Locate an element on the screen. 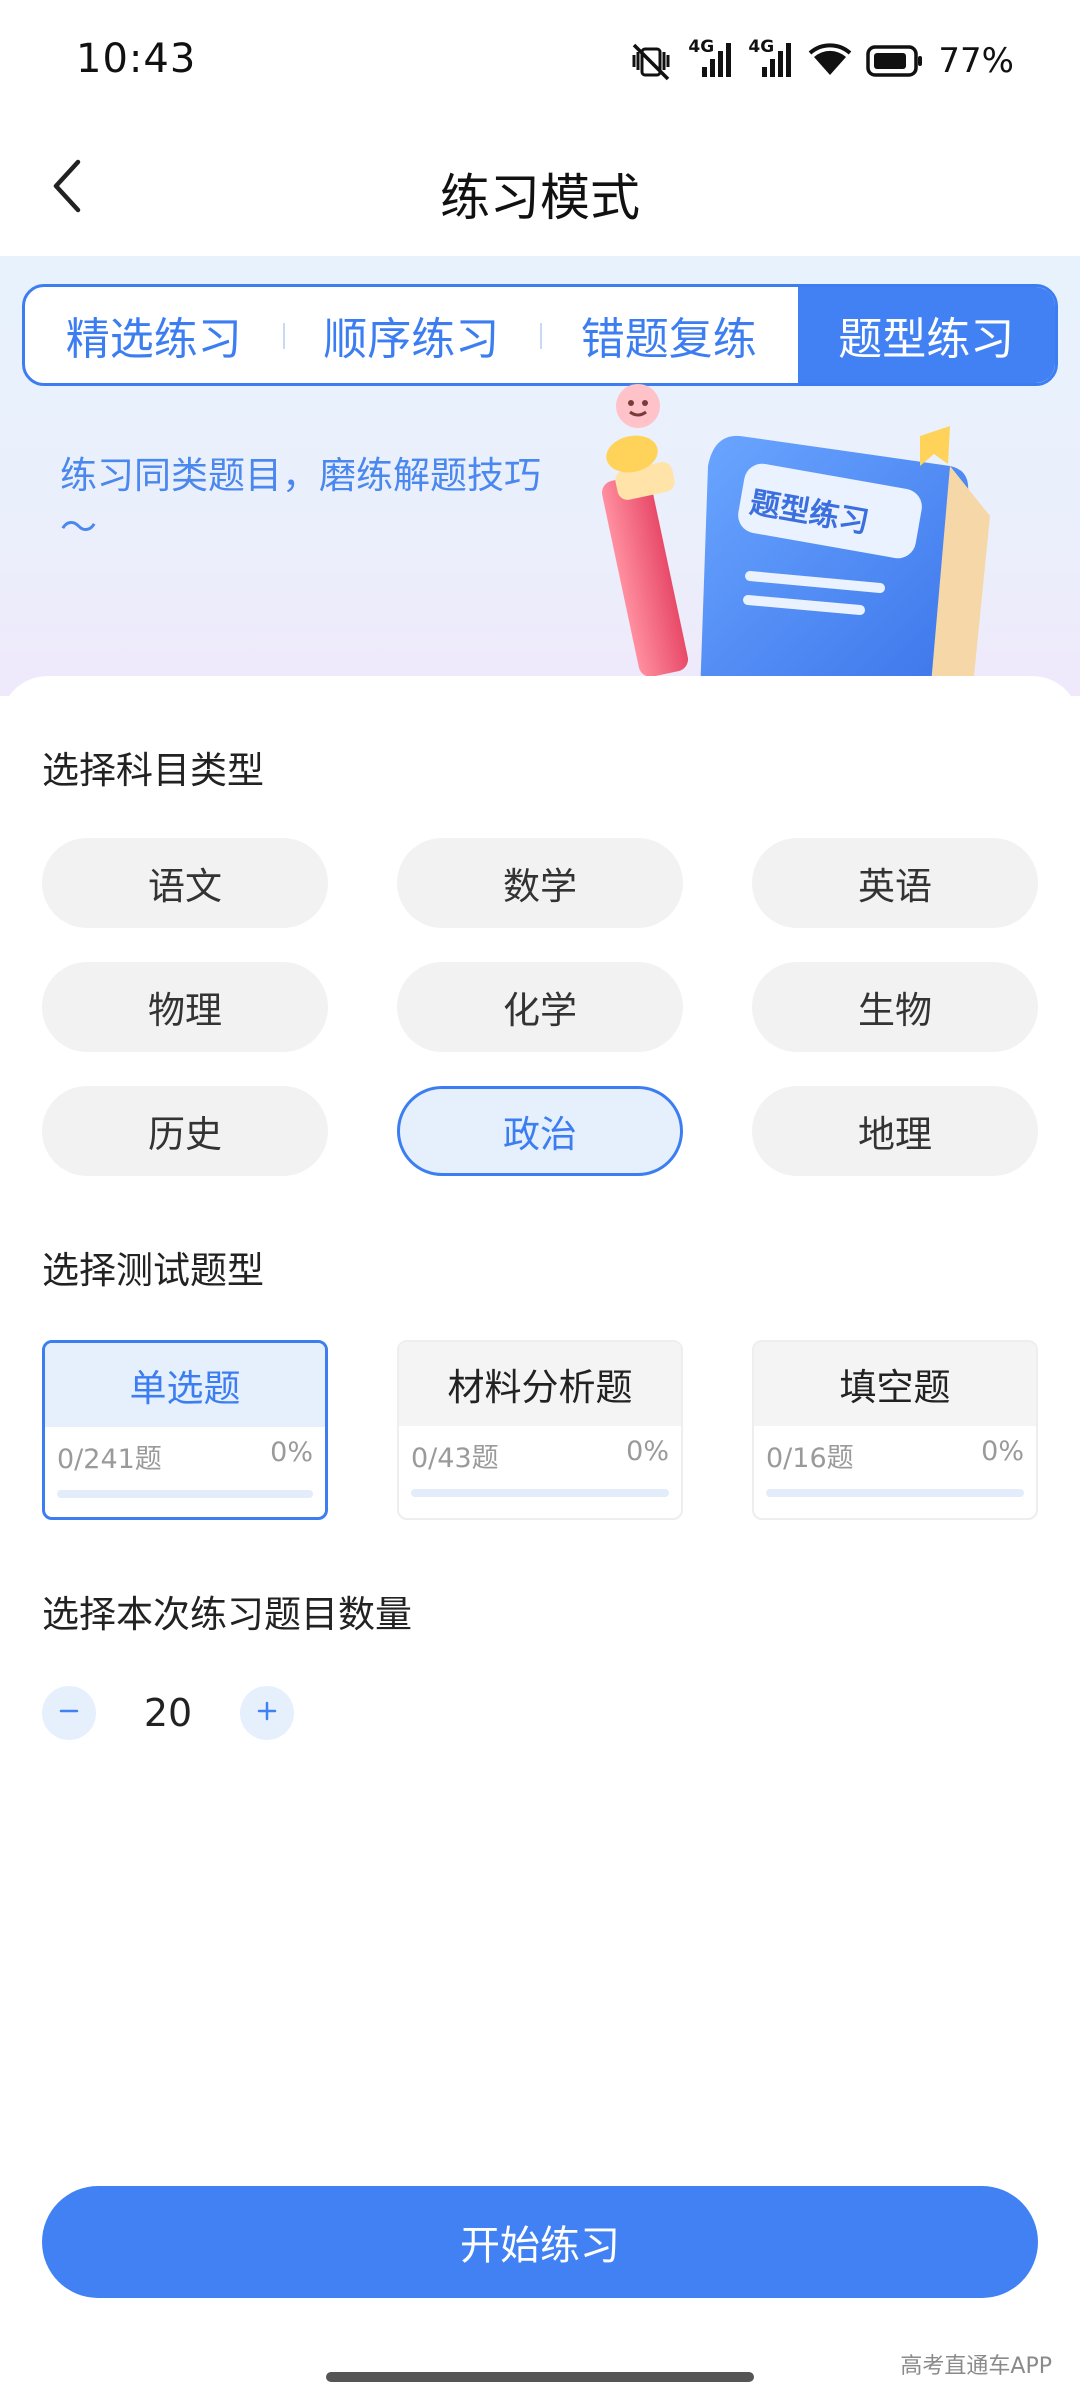 The height and width of the screenshot is (2400, 1080). subject-section-title: 选择科目类型 is located at coordinates (153, 770).